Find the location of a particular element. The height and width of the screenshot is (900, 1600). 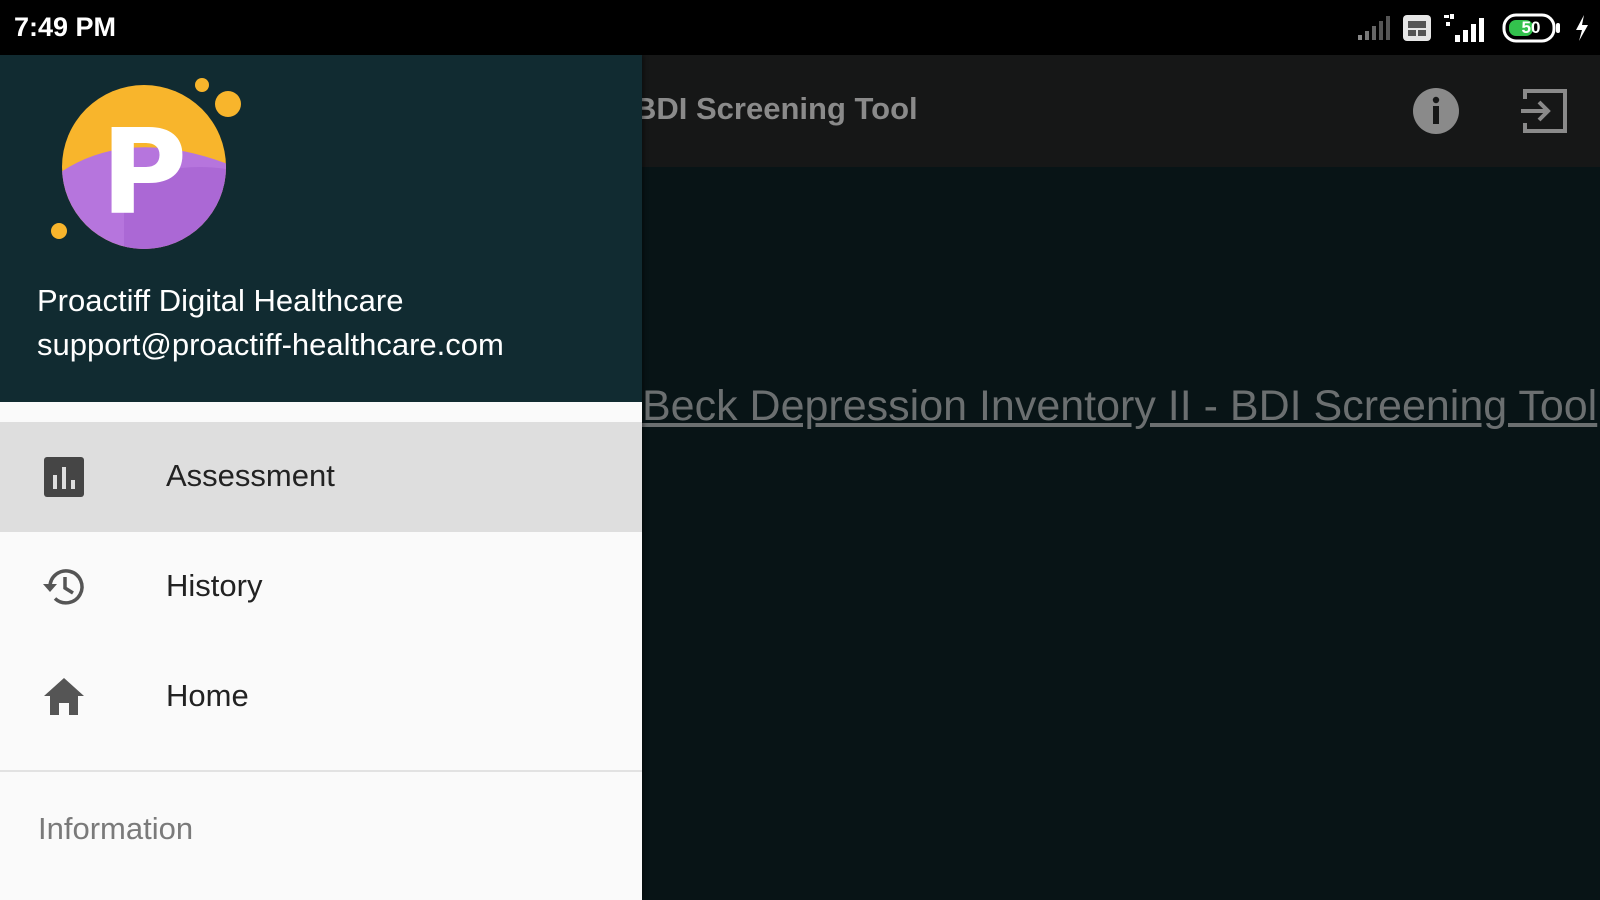

logout-icon is located at coordinates (1545, 111).